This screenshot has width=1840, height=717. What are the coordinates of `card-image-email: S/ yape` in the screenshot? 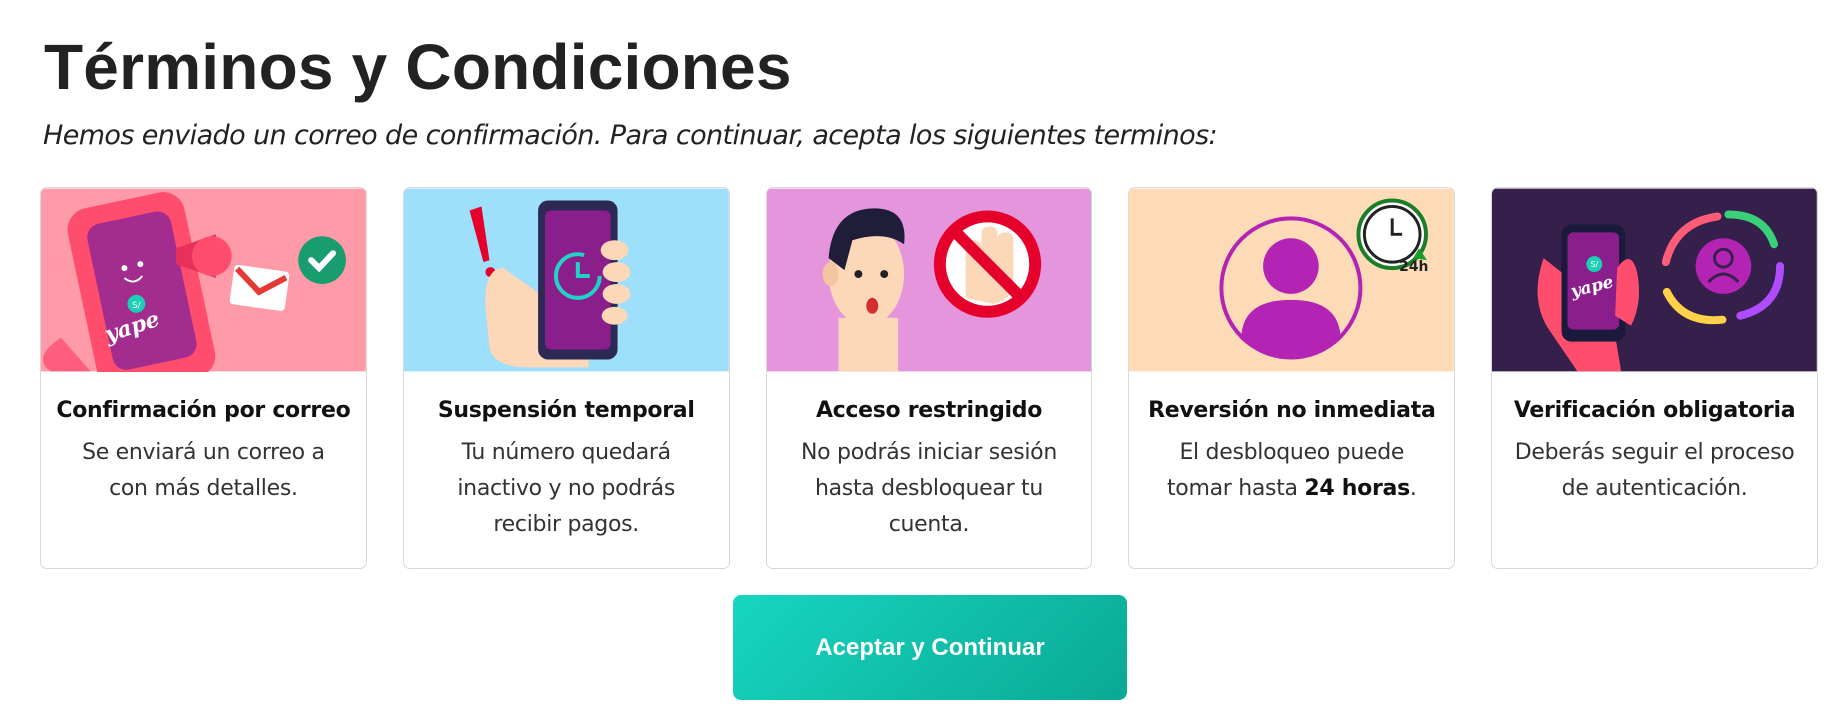 It's located at (203, 280).